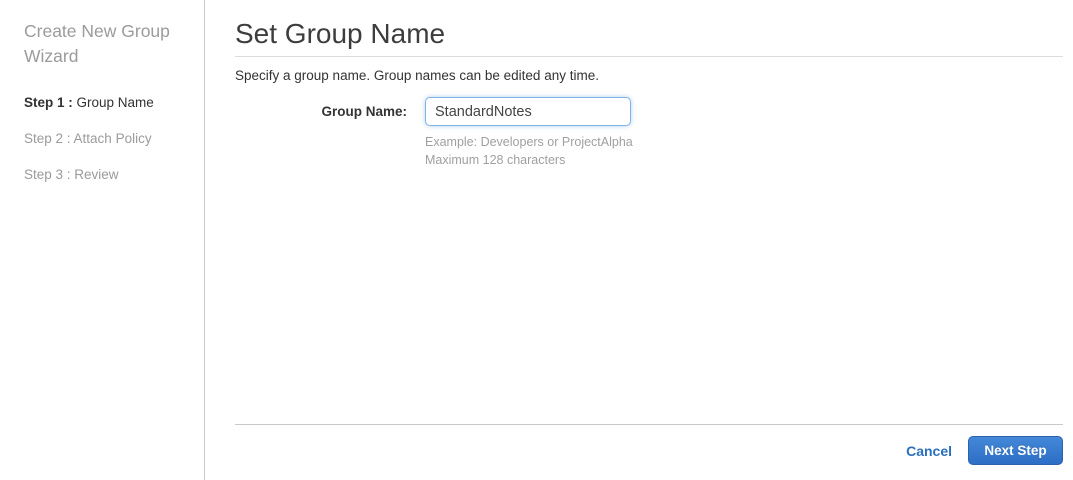 The image size is (1073, 480). Describe the element at coordinates (115, 102) in the screenshot. I see `step-1-label: Group Name` at that location.